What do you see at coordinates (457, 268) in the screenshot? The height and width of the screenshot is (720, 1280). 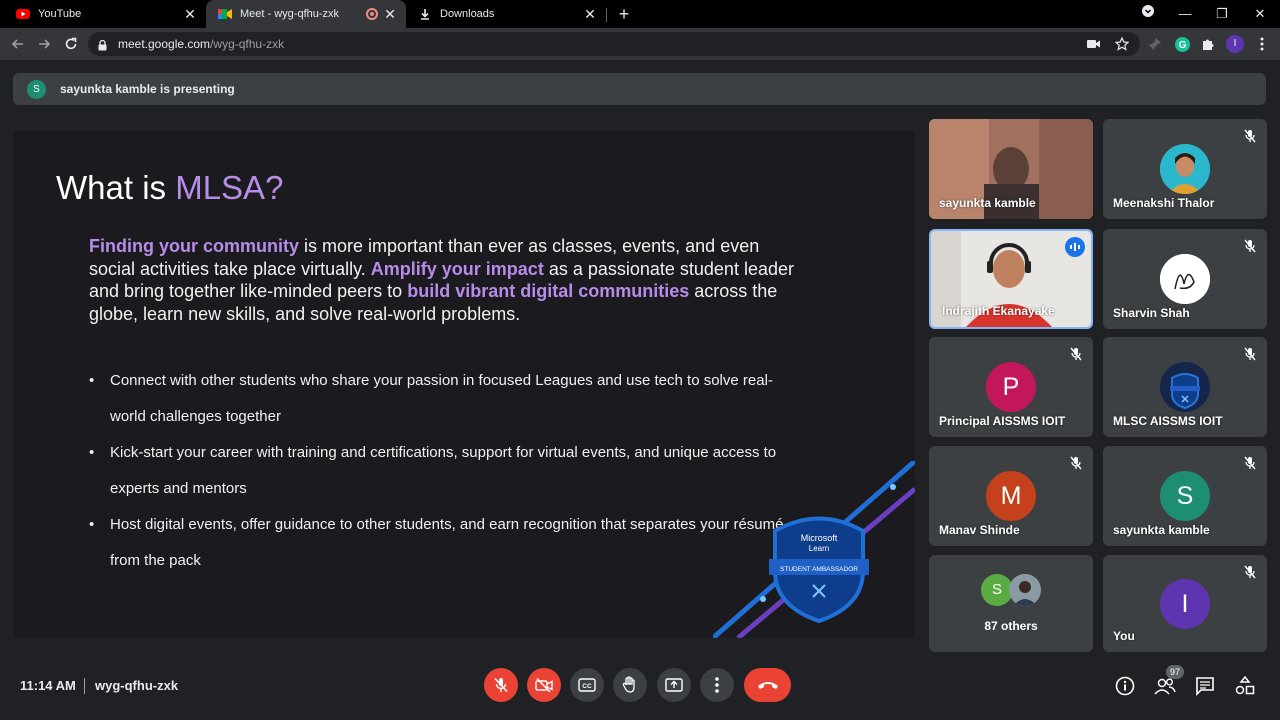 I see `para-highlight: Amplify your impact` at bounding box center [457, 268].